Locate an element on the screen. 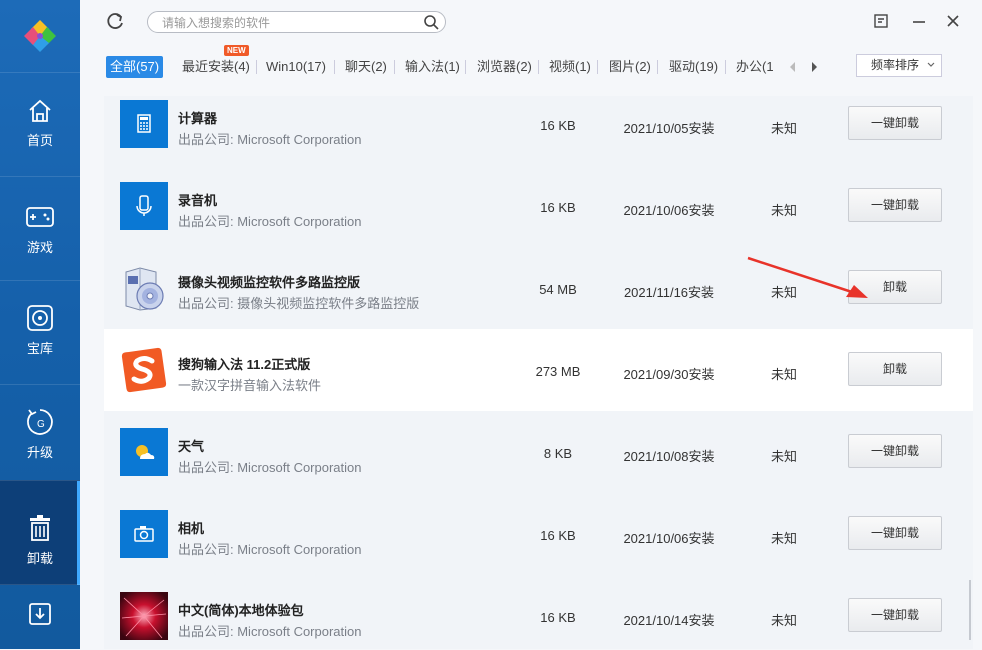 This screenshot has height=650, width=982. software-description: 一款汉字拼音输入法软件 is located at coordinates (250, 385).